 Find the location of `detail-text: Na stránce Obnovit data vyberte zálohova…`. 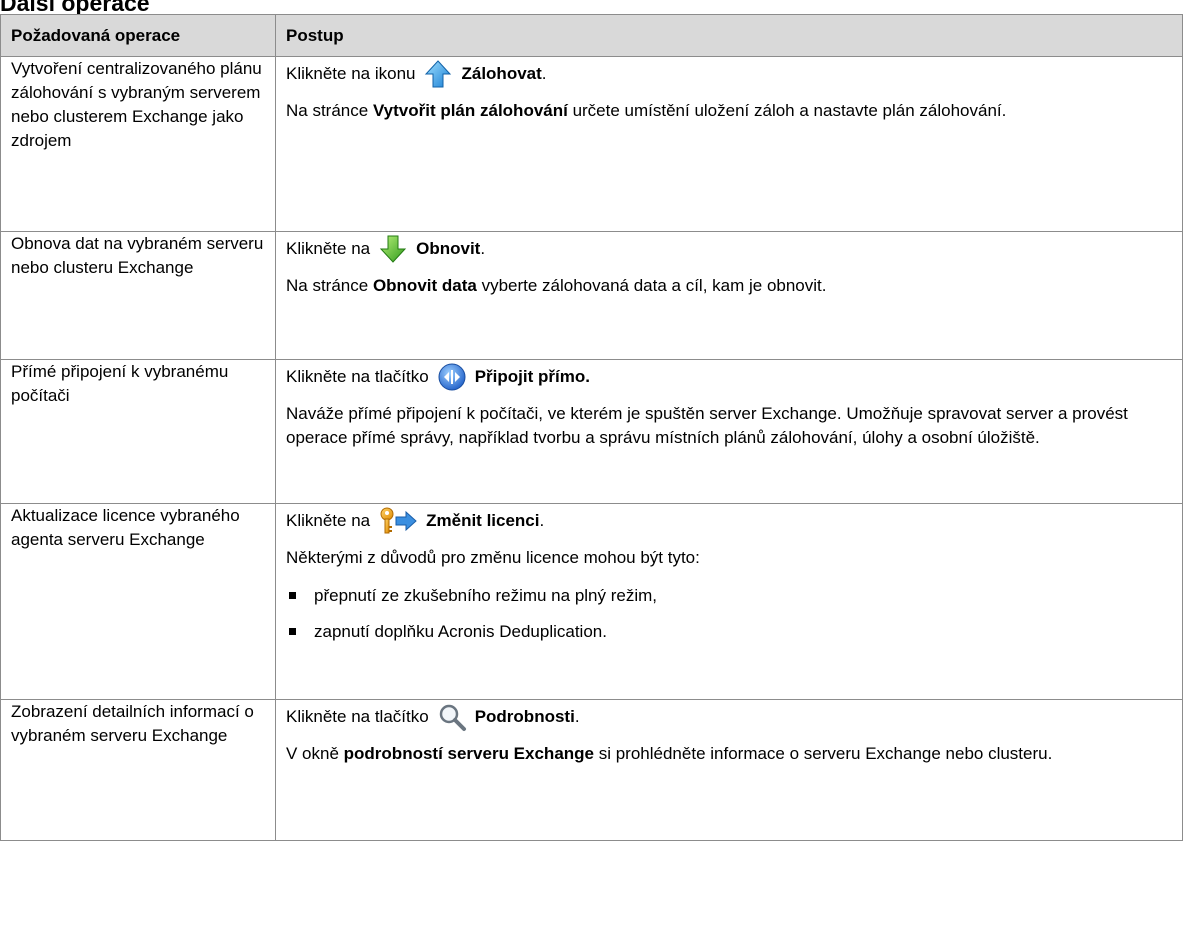

detail-text: Na stránce Obnovit data vyberte zálohova… is located at coordinates (556, 285).